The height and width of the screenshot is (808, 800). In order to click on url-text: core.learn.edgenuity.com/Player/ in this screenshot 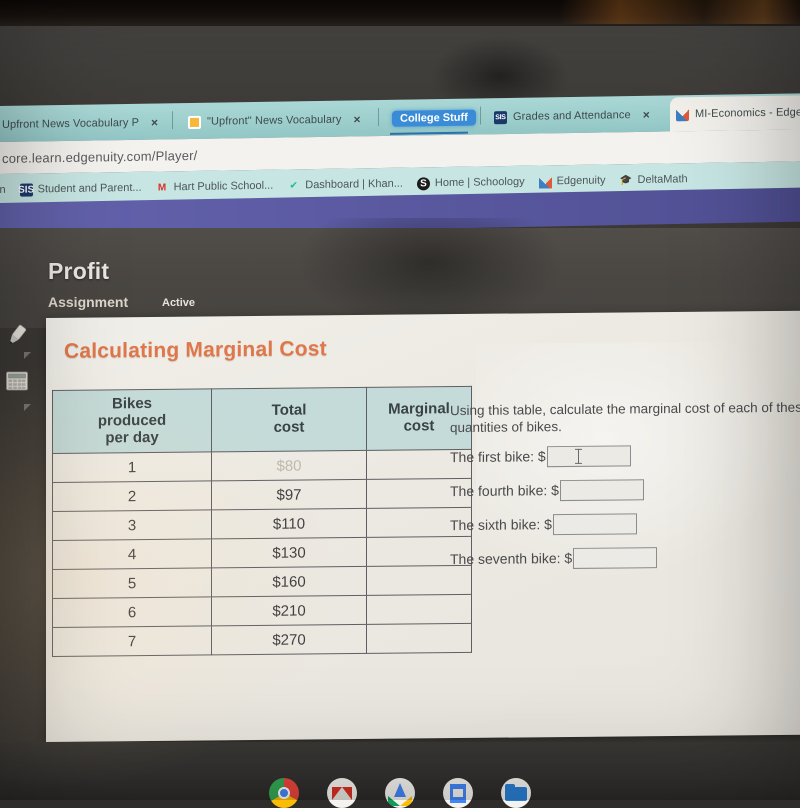, I will do `click(100, 156)`.